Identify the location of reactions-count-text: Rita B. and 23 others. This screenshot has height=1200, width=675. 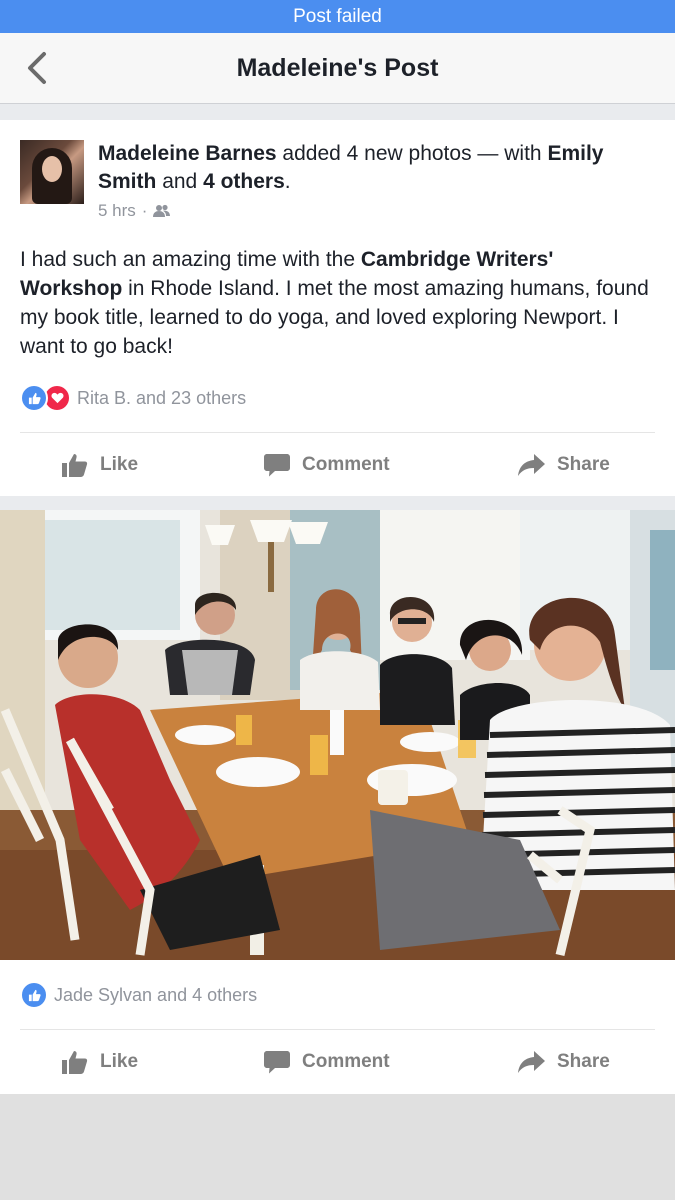
(162, 397).